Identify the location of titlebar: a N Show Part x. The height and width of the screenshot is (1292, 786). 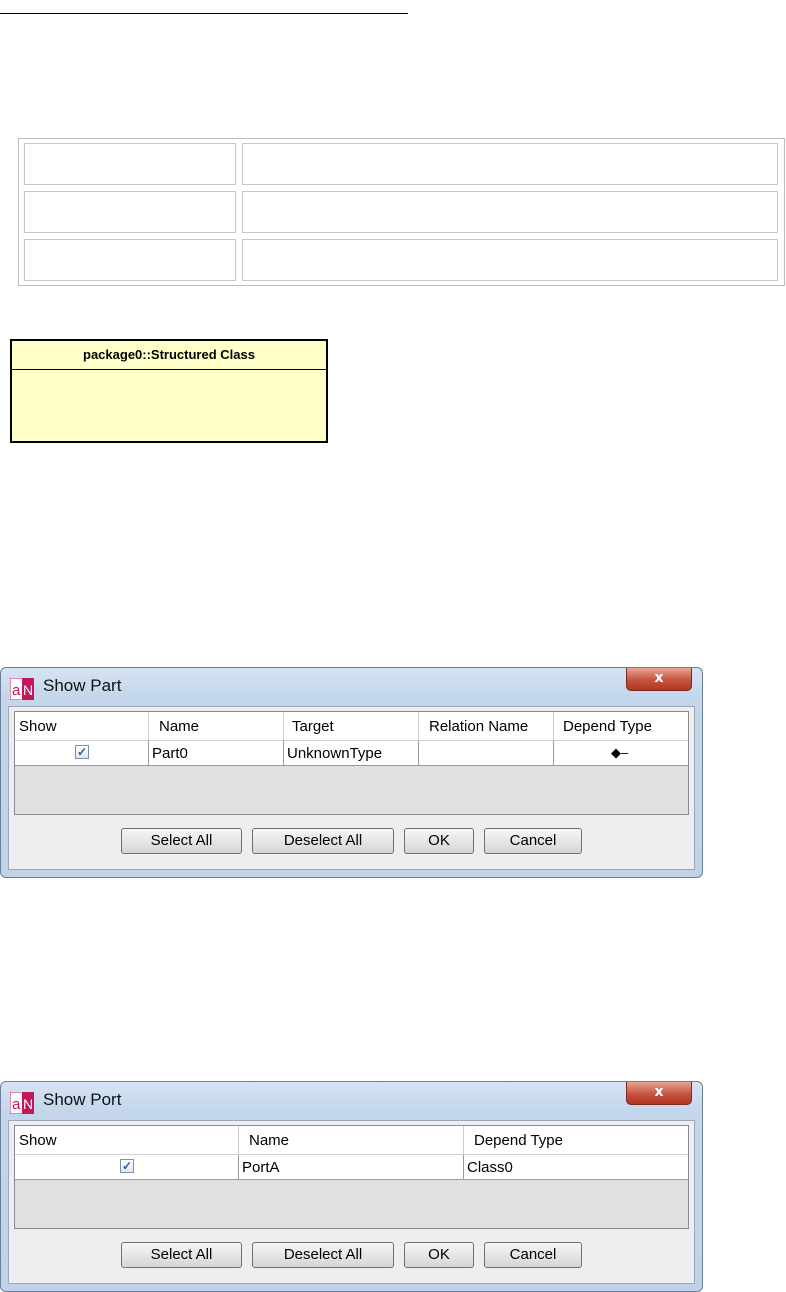
(351, 687).